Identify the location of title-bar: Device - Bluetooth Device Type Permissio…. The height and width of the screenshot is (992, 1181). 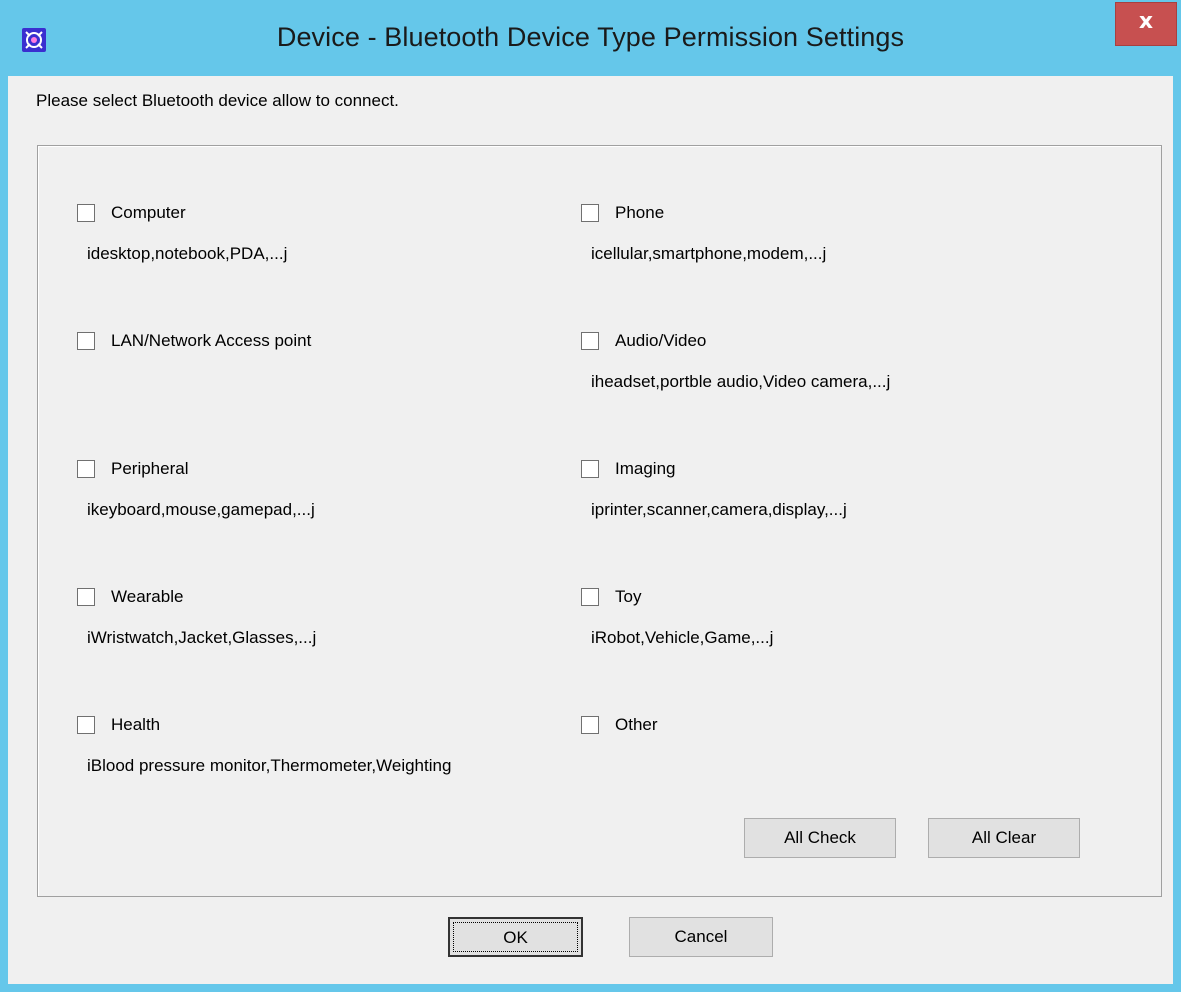
(590, 38).